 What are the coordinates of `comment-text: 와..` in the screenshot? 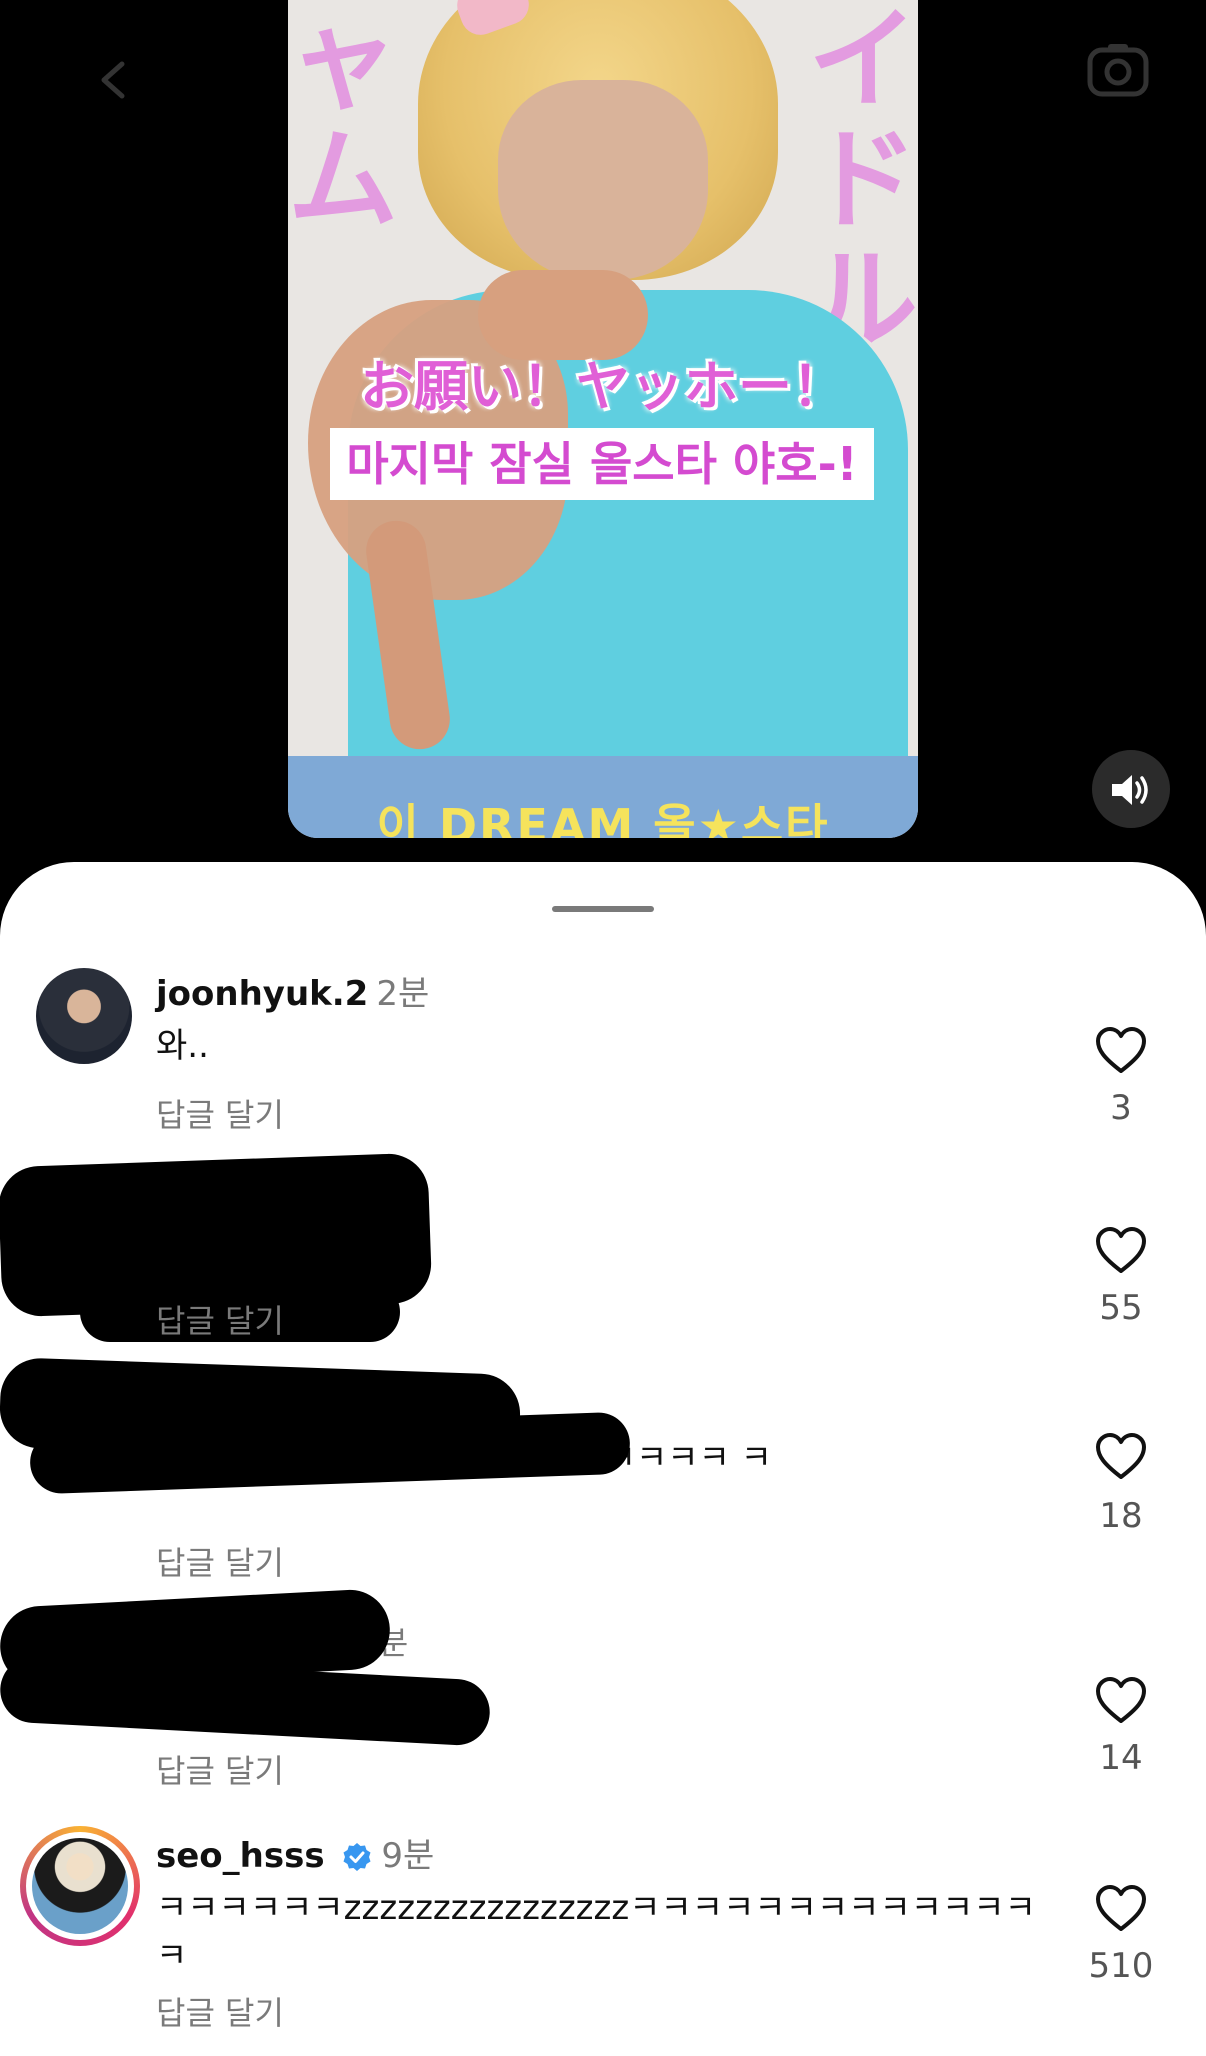 It's located at (182, 1046).